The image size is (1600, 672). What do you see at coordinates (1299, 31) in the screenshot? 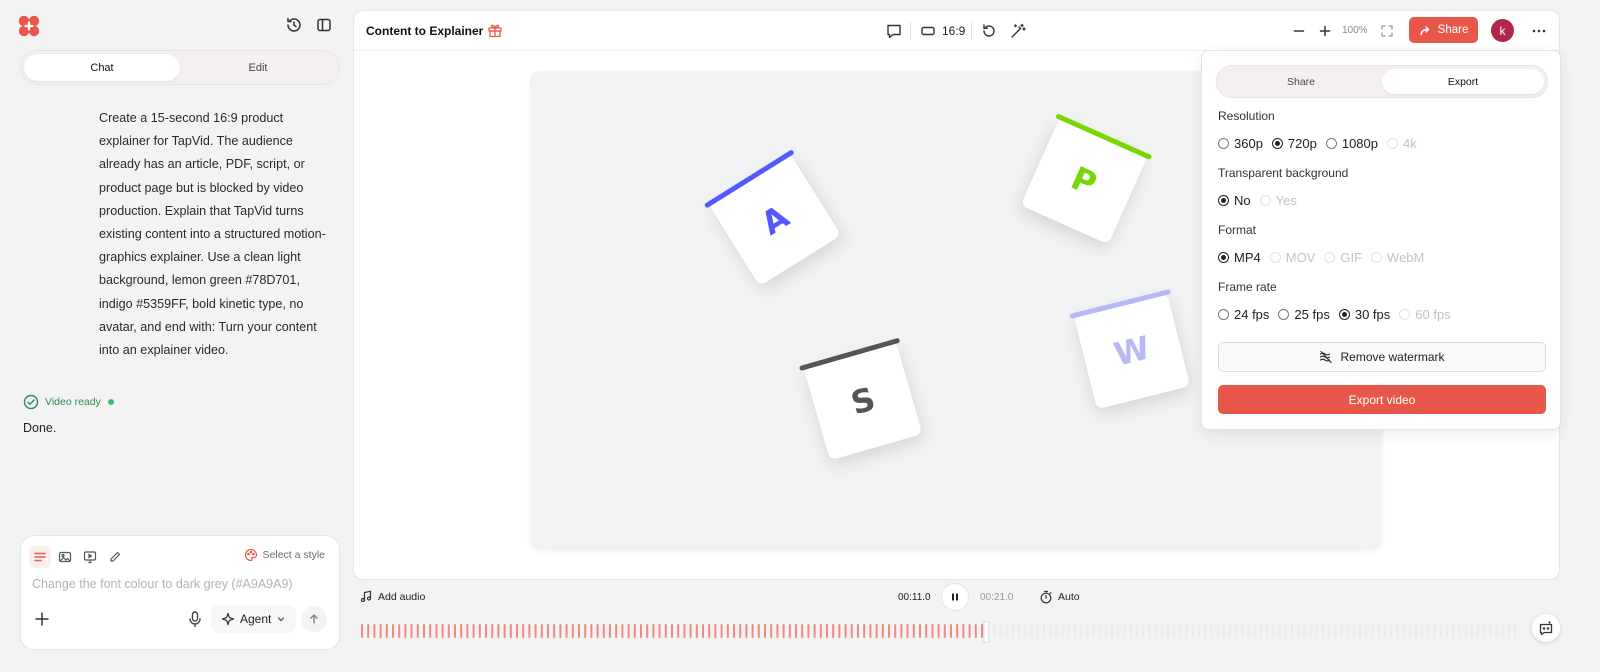
I see `zoom-out-icon` at bounding box center [1299, 31].